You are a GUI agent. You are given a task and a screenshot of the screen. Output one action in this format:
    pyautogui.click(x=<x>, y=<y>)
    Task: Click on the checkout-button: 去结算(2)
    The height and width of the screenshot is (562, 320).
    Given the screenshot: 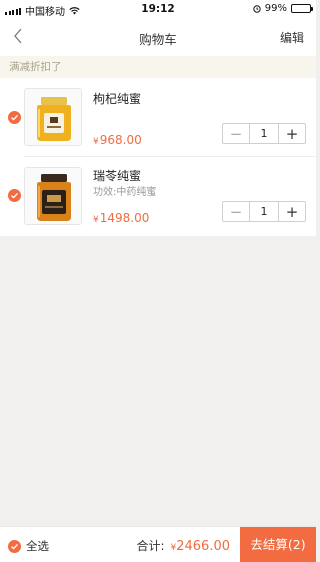 What is the action you would take?
    pyautogui.click(x=278, y=544)
    